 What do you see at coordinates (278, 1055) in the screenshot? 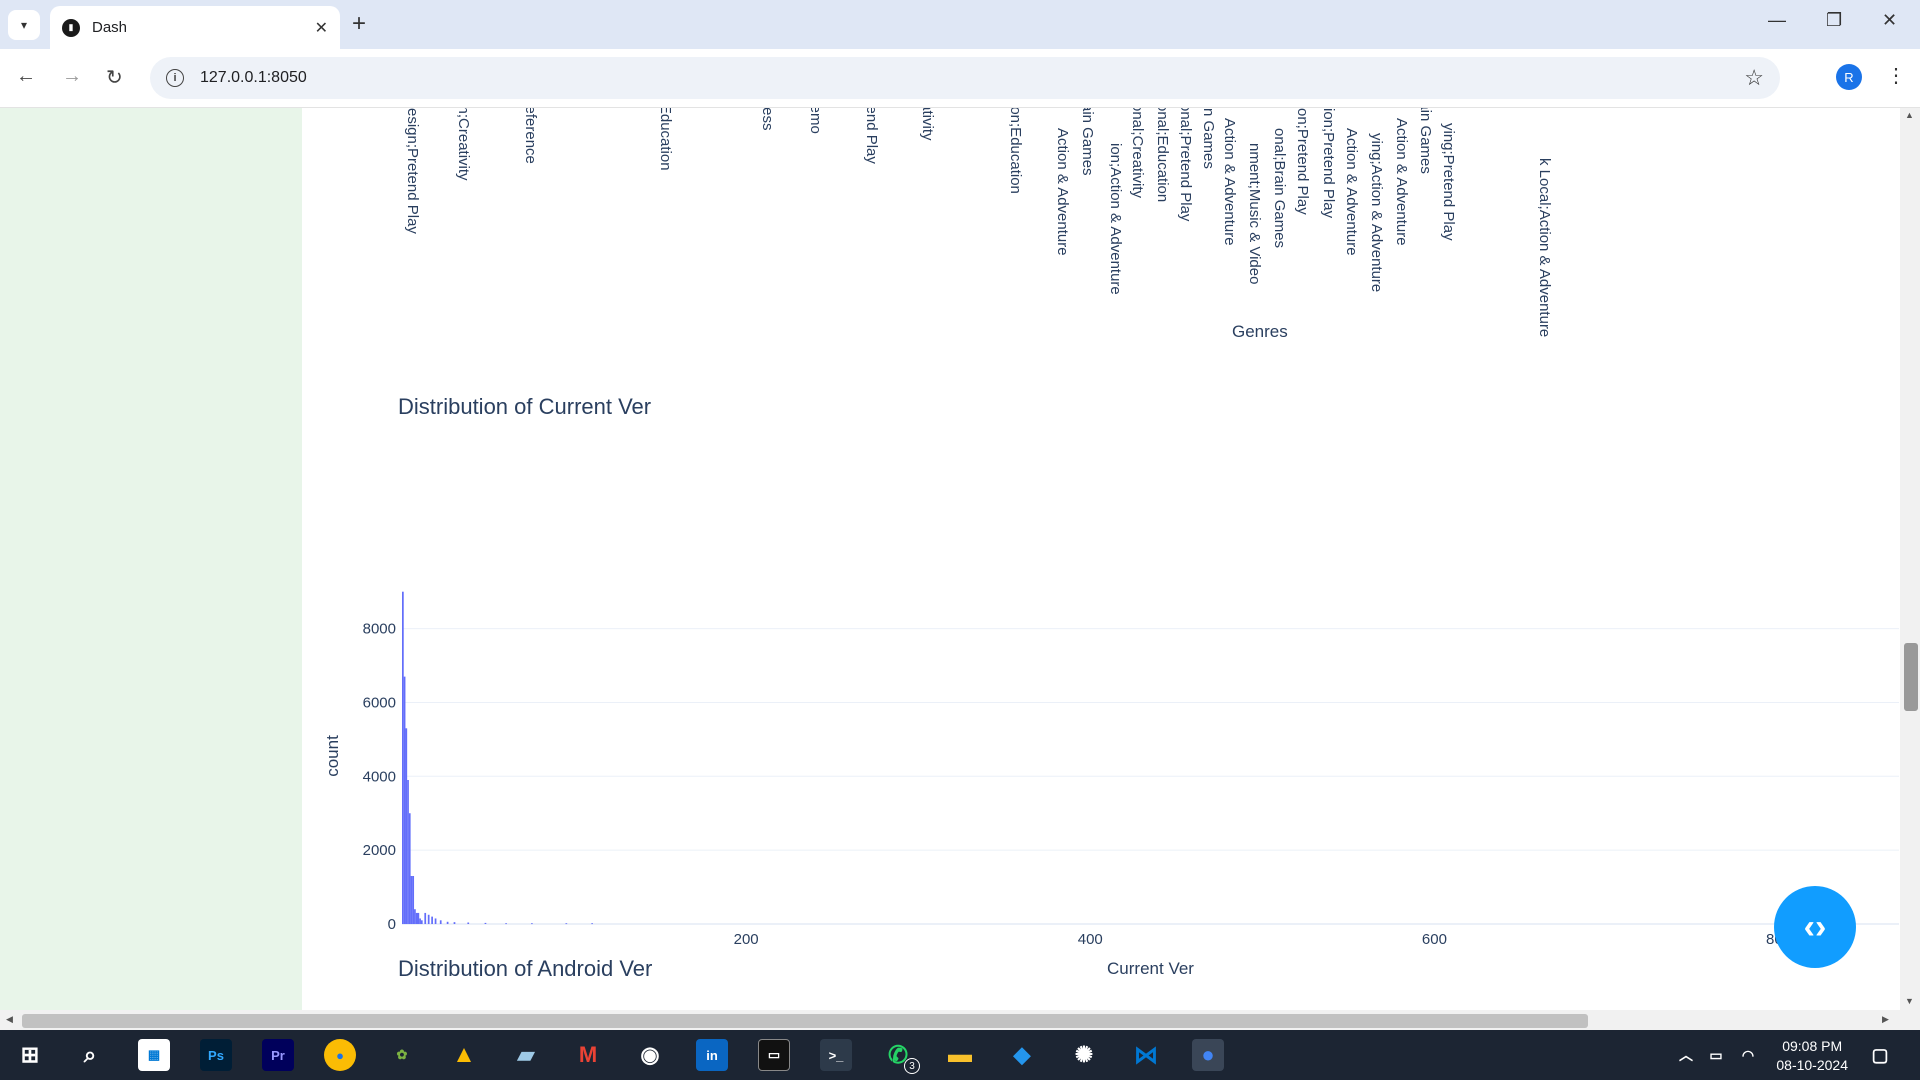
I see `premiere-pro-icon: Pr` at bounding box center [278, 1055].